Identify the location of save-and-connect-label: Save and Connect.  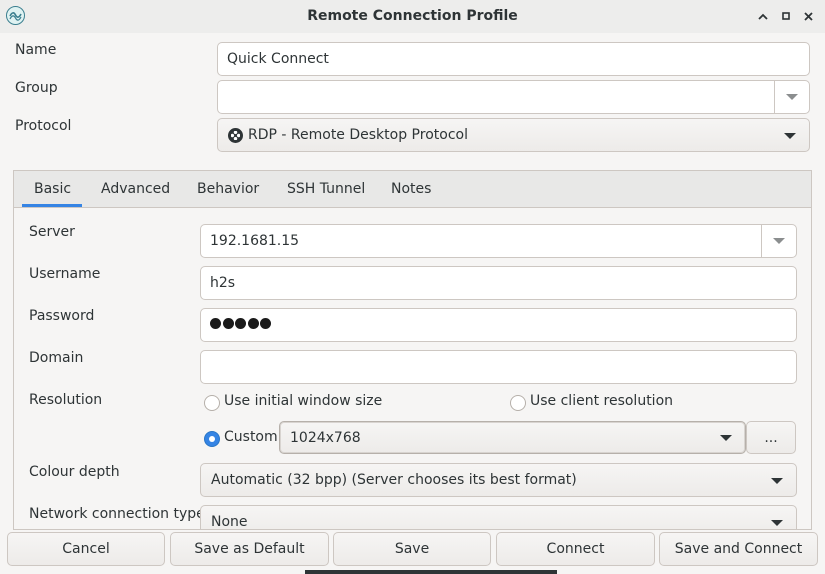
(738, 549).